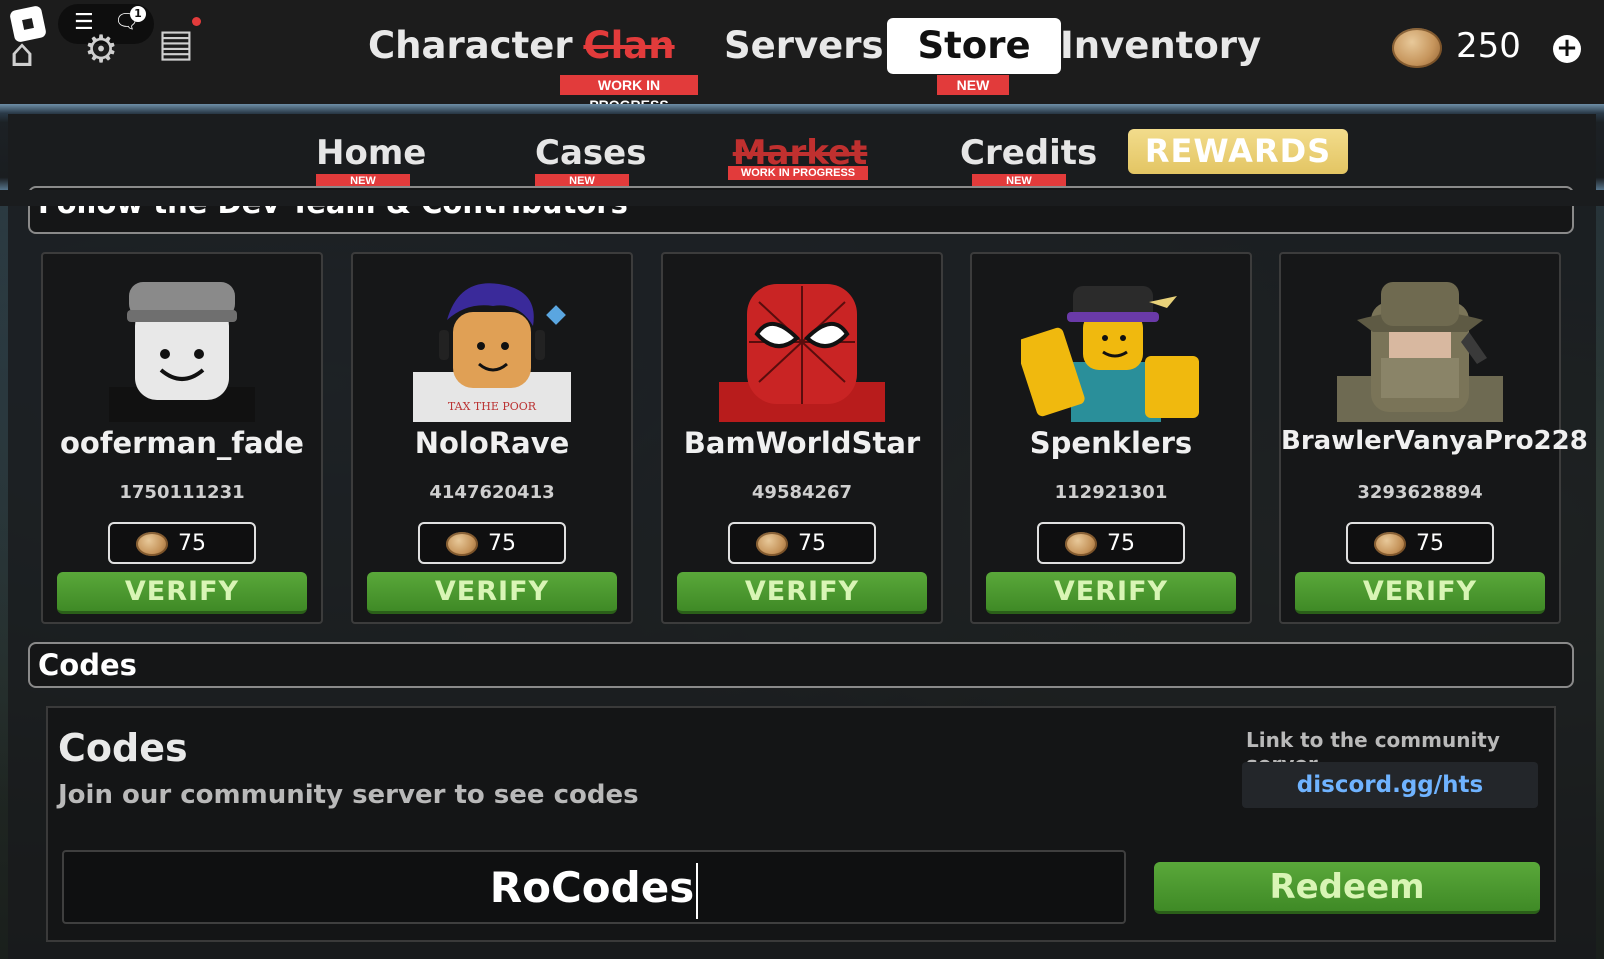 This screenshot has width=1604, height=959. I want to click on contributor-card: Spenklers 112921301 75 VERIFY, so click(1111, 438).